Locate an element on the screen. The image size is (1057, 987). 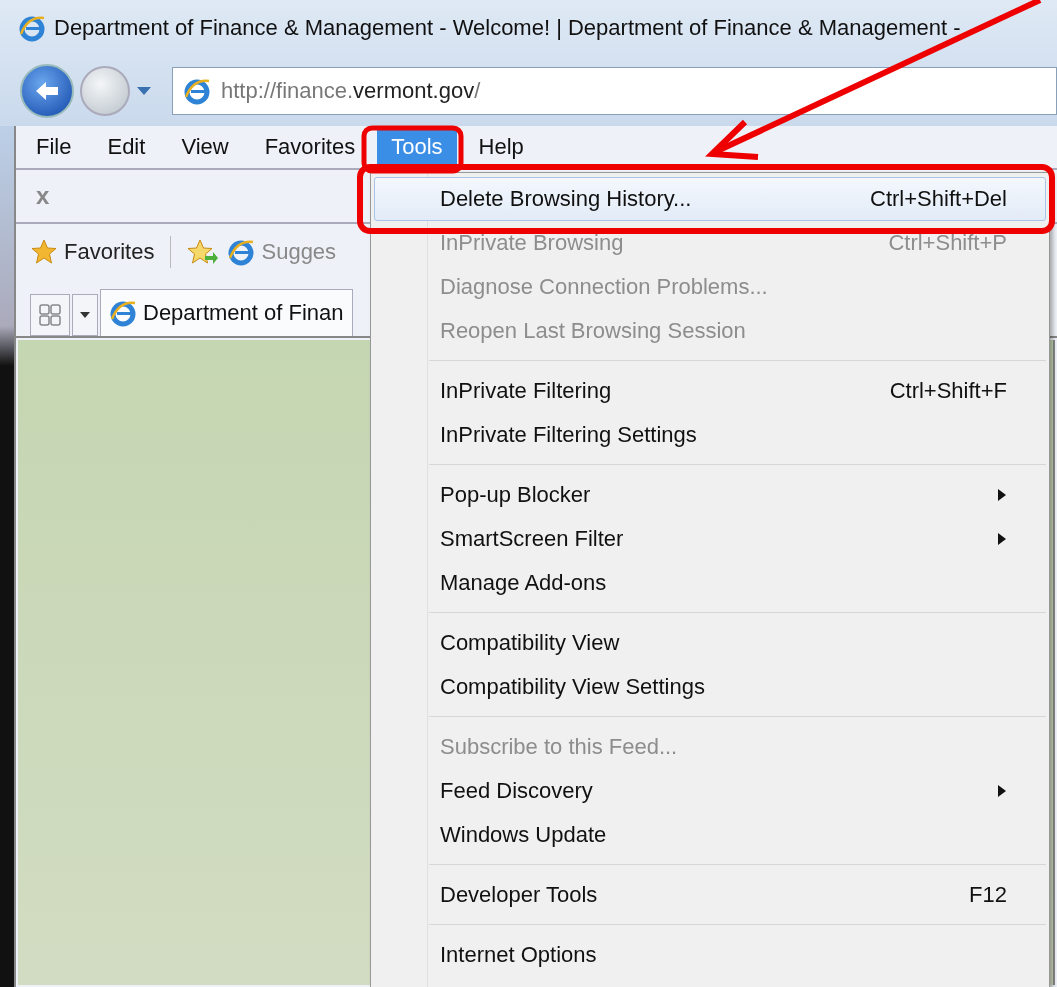
shortcut-label: Ctrl+Shift+P is located at coordinates (947, 243).